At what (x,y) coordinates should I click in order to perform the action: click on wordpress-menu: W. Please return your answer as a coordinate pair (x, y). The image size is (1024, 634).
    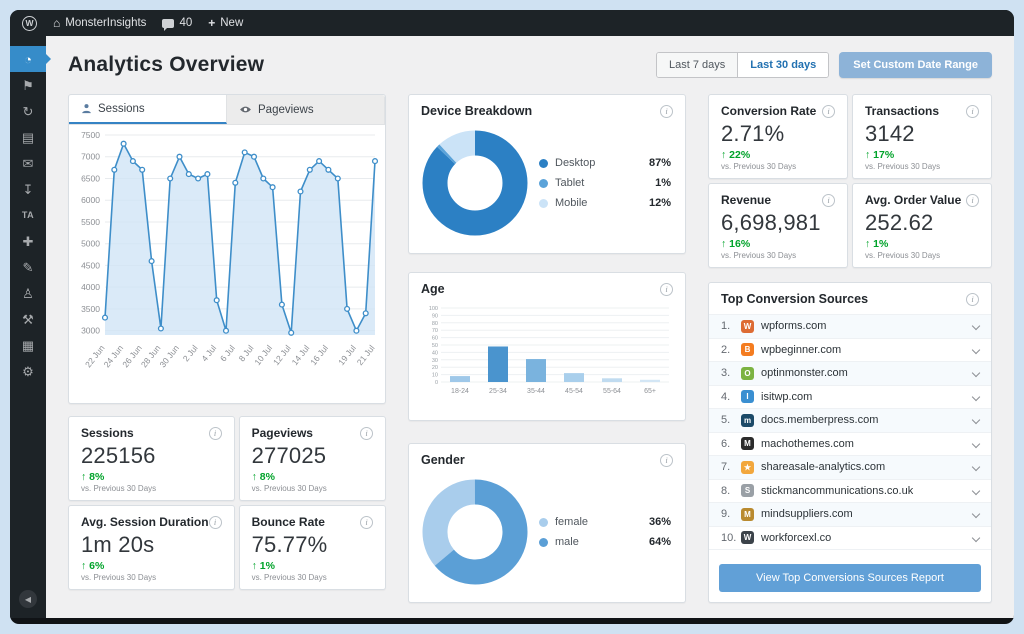
    Looking at the image, I should click on (29, 23).